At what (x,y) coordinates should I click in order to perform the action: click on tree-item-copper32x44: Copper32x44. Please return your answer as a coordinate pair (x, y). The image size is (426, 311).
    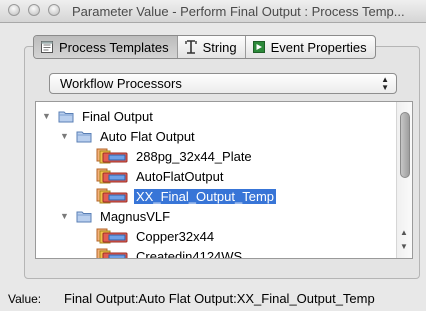
    Looking at the image, I should click on (156, 236).